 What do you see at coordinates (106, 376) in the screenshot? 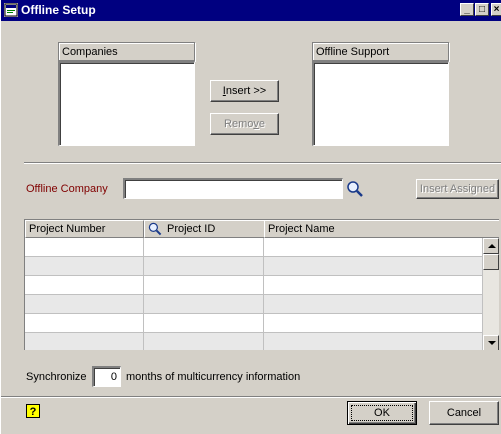
I see `synchronize-months-input` at bounding box center [106, 376].